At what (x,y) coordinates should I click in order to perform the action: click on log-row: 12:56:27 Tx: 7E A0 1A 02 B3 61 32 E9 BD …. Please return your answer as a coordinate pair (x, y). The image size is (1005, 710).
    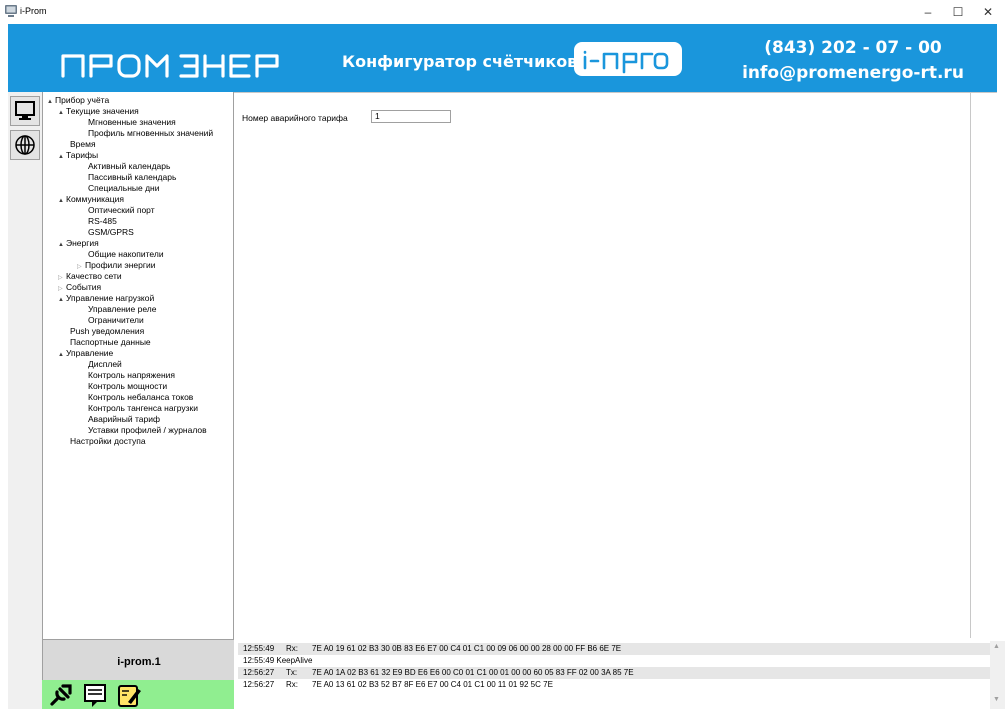
    Looking at the image, I should click on (614, 673).